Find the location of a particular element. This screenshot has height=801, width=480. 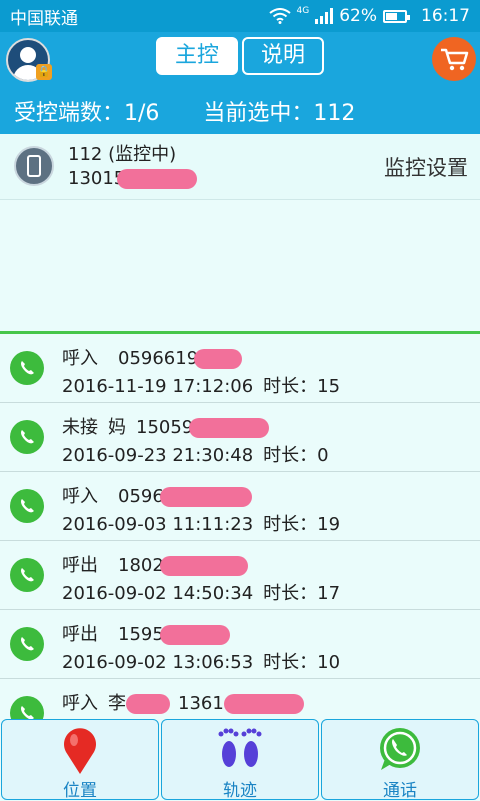

battery-icon is located at coordinates (396, 16).